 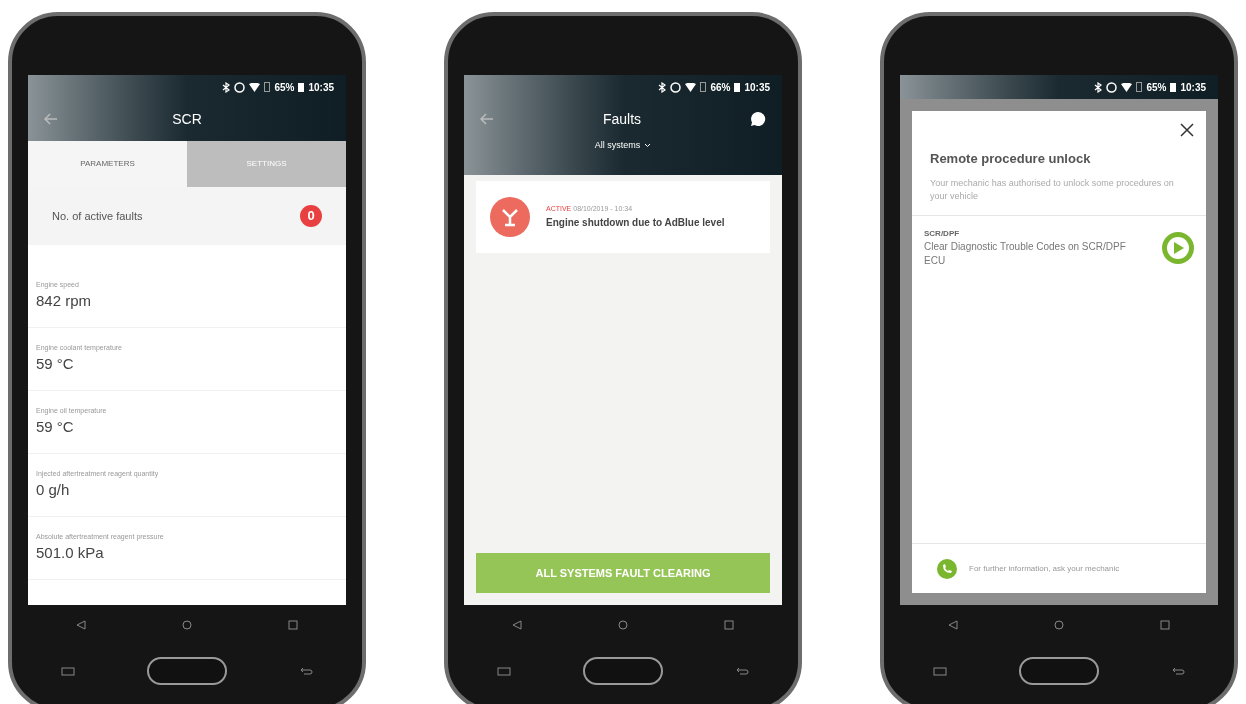 What do you see at coordinates (947, 568) in the screenshot?
I see `phone-icon` at bounding box center [947, 568].